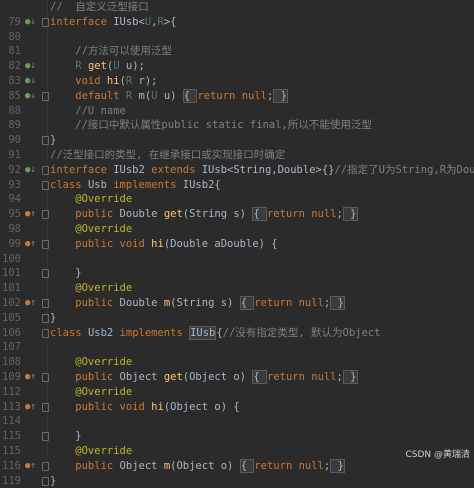 This screenshot has height=488, width=474. Describe the element at coordinates (104, 81) in the screenshot. I see `code-text: void hi(R r);` at that location.